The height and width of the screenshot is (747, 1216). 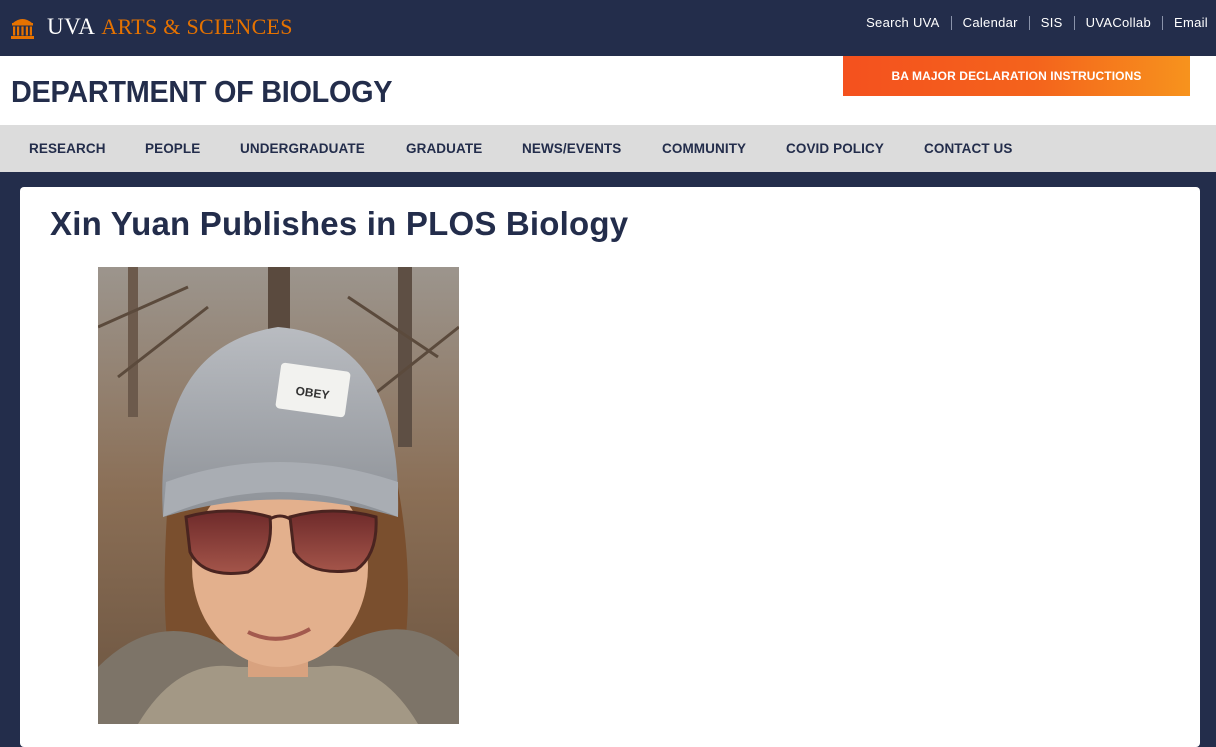 What do you see at coordinates (71, 26) in the screenshot?
I see `logo-uva-text: UVA` at bounding box center [71, 26].